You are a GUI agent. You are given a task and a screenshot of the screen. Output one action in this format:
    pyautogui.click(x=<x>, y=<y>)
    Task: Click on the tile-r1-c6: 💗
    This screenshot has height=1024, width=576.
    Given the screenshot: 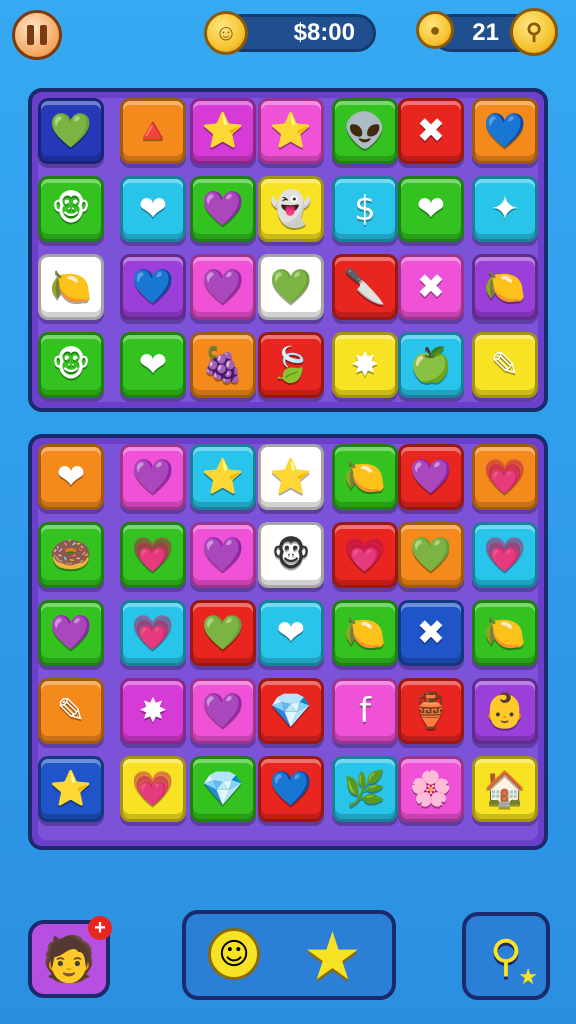 What is the action you would take?
    pyautogui.click(x=505, y=555)
    